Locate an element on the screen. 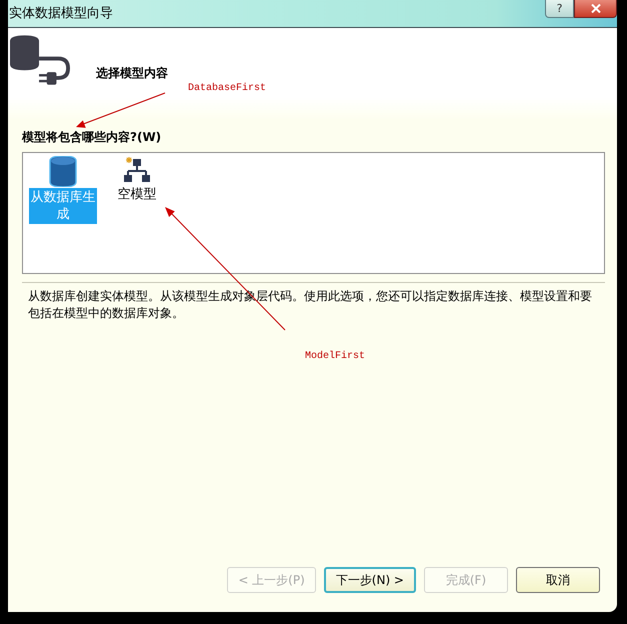 The height and width of the screenshot is (624, 627). hierarchy-icon is located at coordinates (137, 170).